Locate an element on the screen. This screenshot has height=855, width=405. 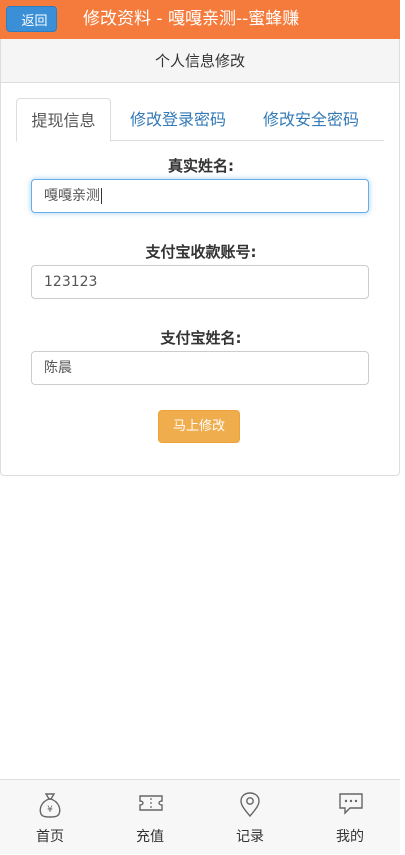
location-pin-icon is located at coordinates (250, 805).